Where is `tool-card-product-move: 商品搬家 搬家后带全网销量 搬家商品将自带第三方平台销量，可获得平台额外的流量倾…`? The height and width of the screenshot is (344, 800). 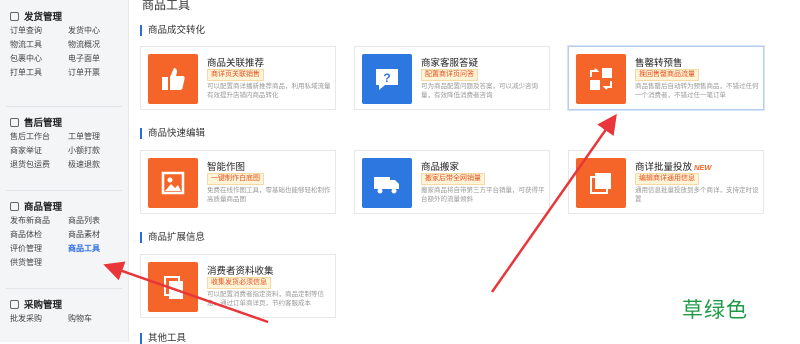
tool-card-product-move: 商品搬家 搬家后带全网销量 搬家商品将自带第三方平台销量，可获得平台额外的流量倾… is located at coordinates (452, 182).